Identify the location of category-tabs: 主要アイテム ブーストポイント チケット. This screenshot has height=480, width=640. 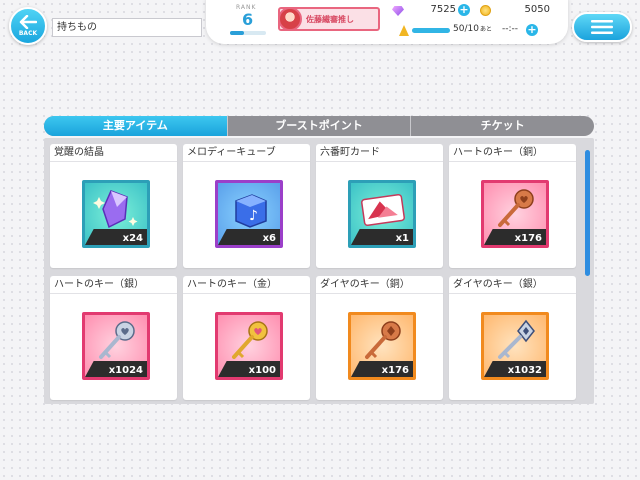
(319, 126).